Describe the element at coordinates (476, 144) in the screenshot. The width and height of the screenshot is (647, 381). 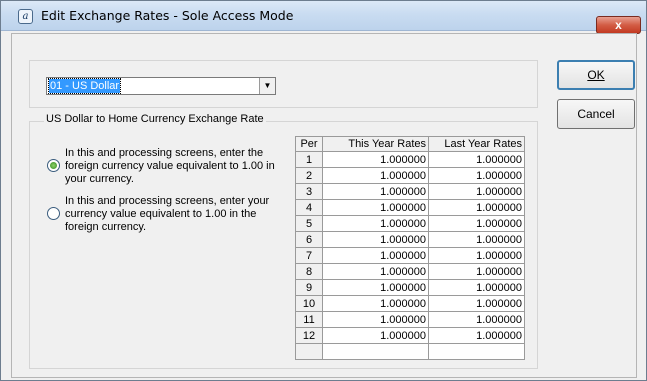
I see `column-header-last-year: Last Year Rates` at that location.